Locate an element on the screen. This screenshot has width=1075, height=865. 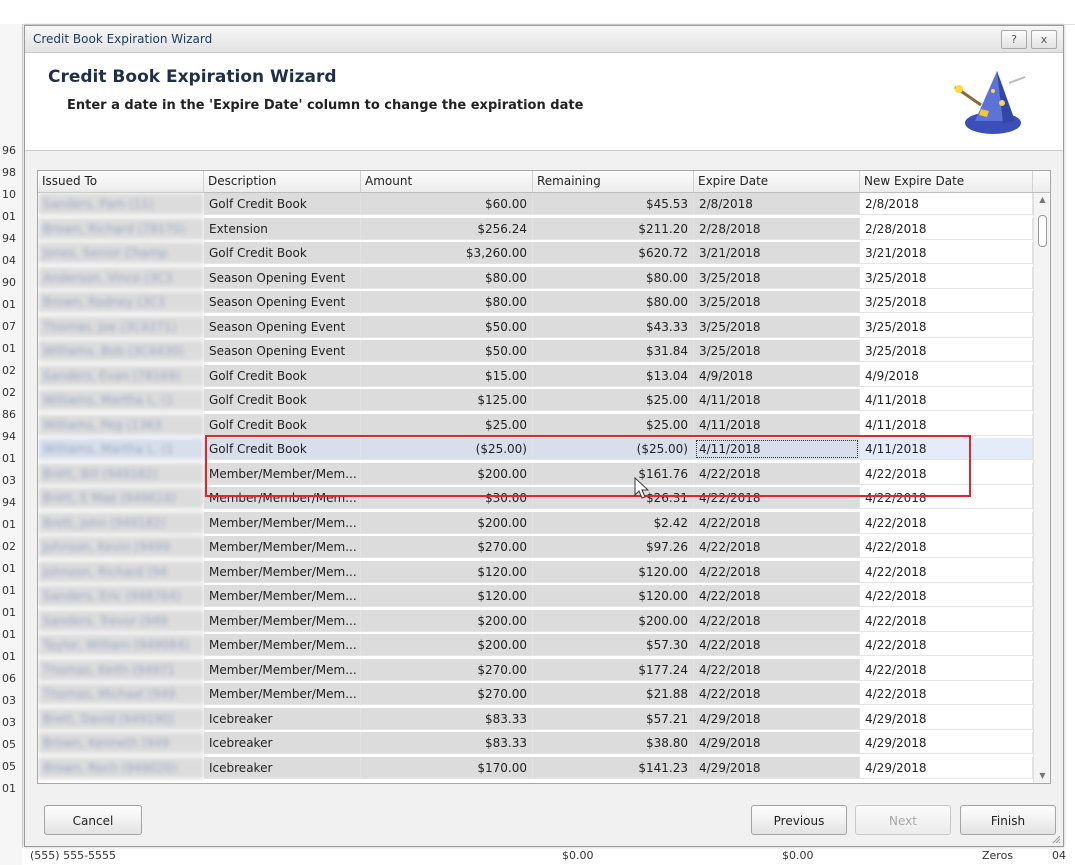
resize-grip-icon is located at coordinates (1056, 839).